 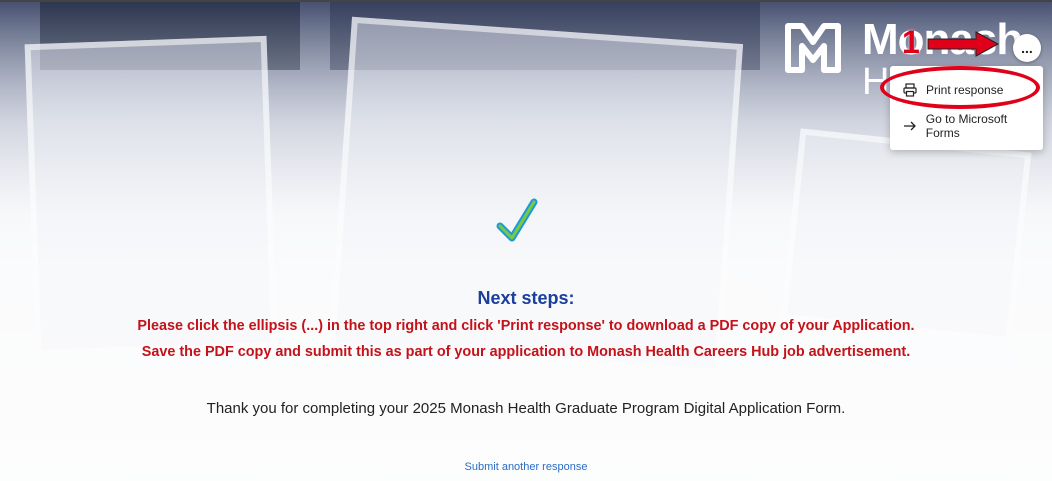 I want to click on logo-mark-icon, so click(x=813, y=48).